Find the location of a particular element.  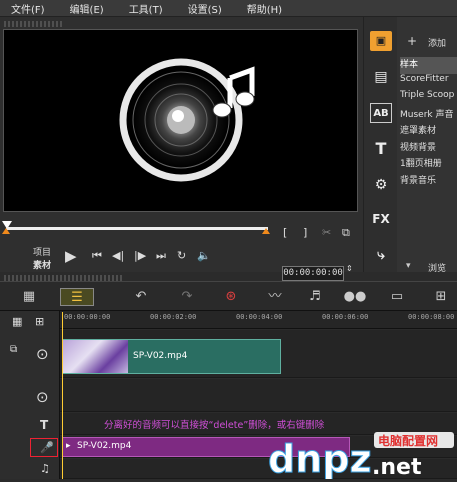

library-item: 背景音乐 is located at coordinates (428, 181).